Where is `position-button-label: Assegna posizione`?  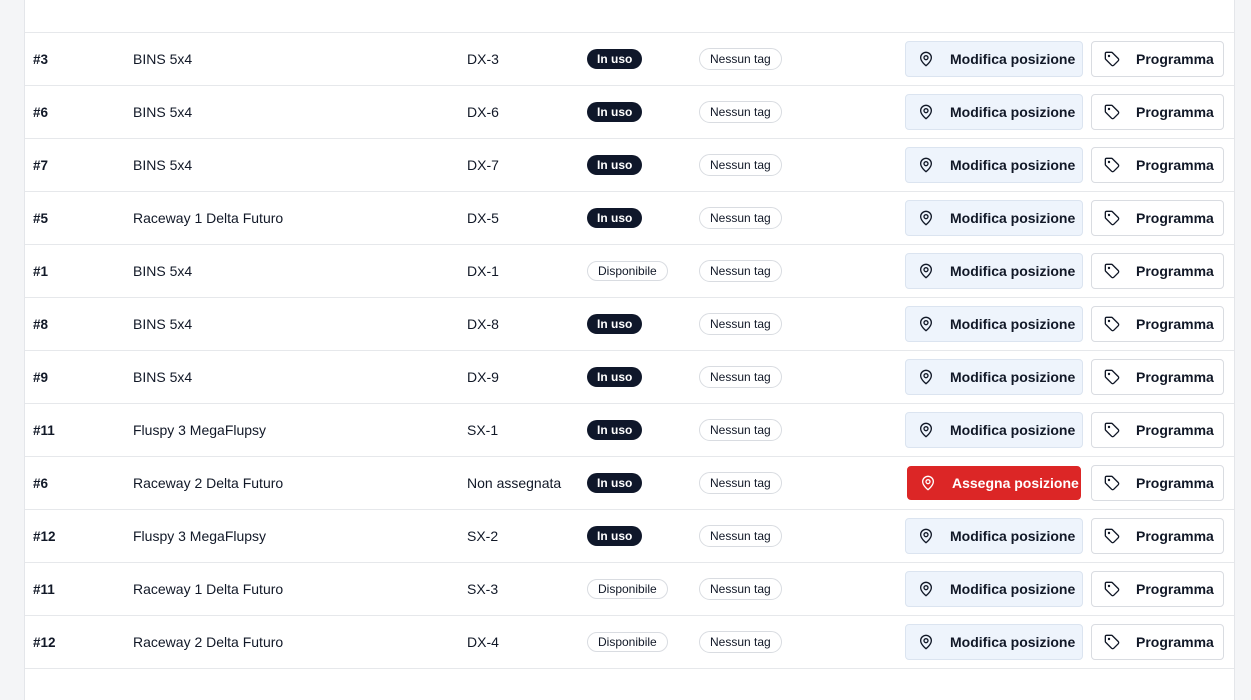 position-button-label: Assegna posizione is located at coordinates (1015, 483).